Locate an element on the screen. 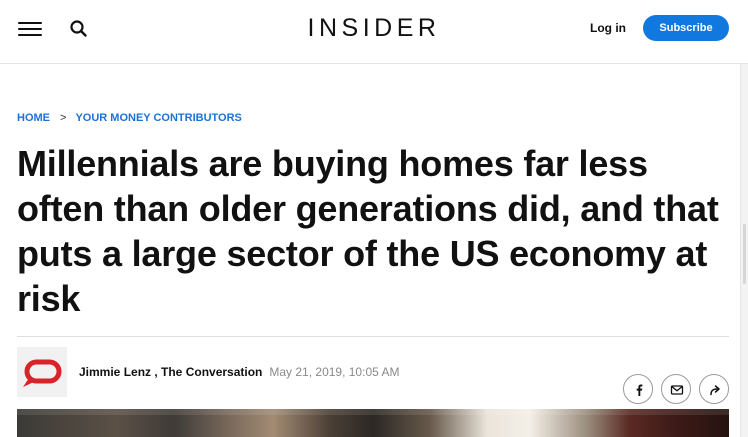 Image resolution: width=748 pixels, height=437 pixels. login-link: Log in is located at coordinates (608, 28).